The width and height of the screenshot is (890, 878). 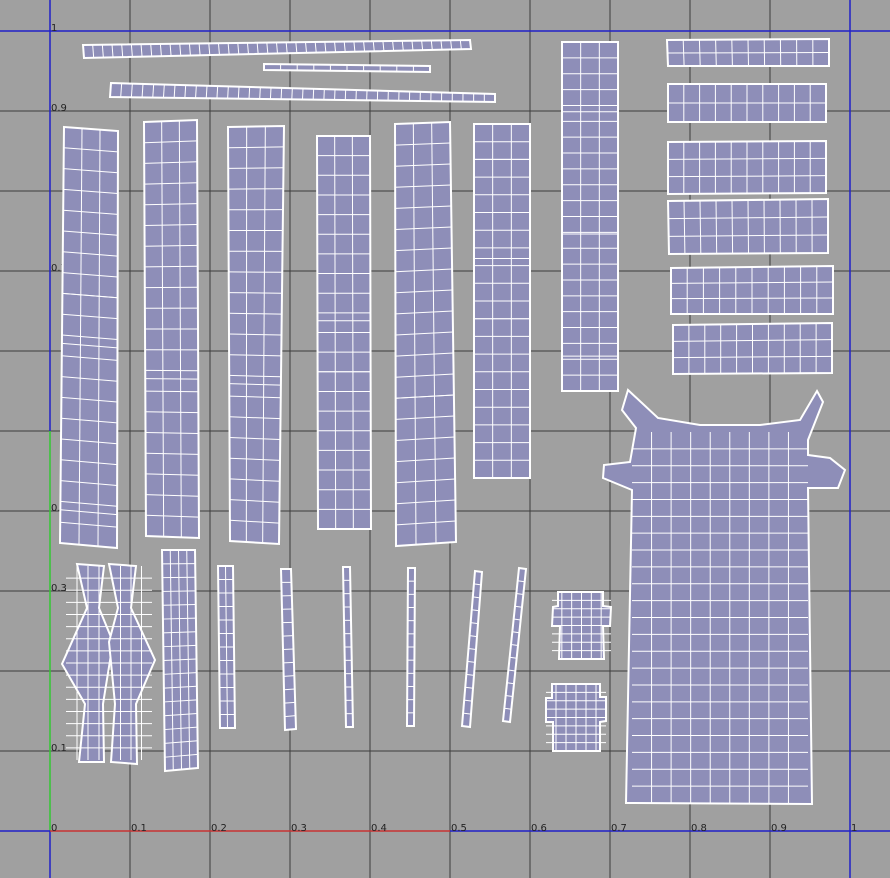 What do you see at coordinates (59, 588) in the screenshot?
I see `v-tick-label: 0.3` at bounding box center [59, 588].